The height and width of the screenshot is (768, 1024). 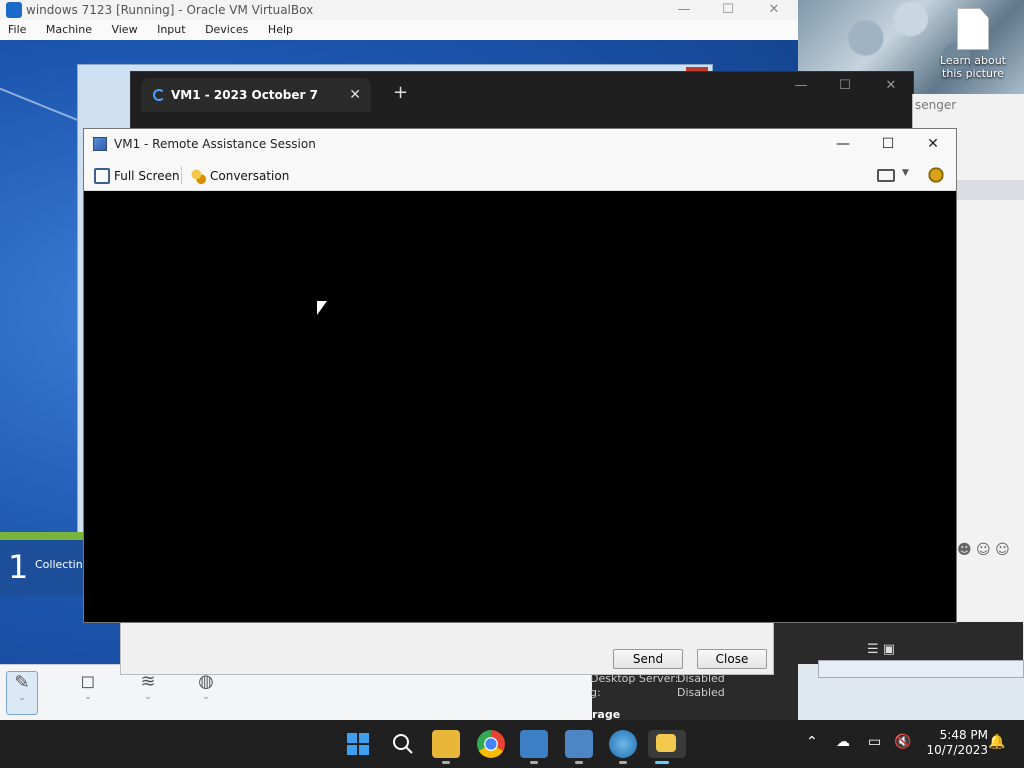 What do you see at coordinates (921, 669) in the screenshot?
I see `background-taskbar-fragment` at bounding box center [921, 669].